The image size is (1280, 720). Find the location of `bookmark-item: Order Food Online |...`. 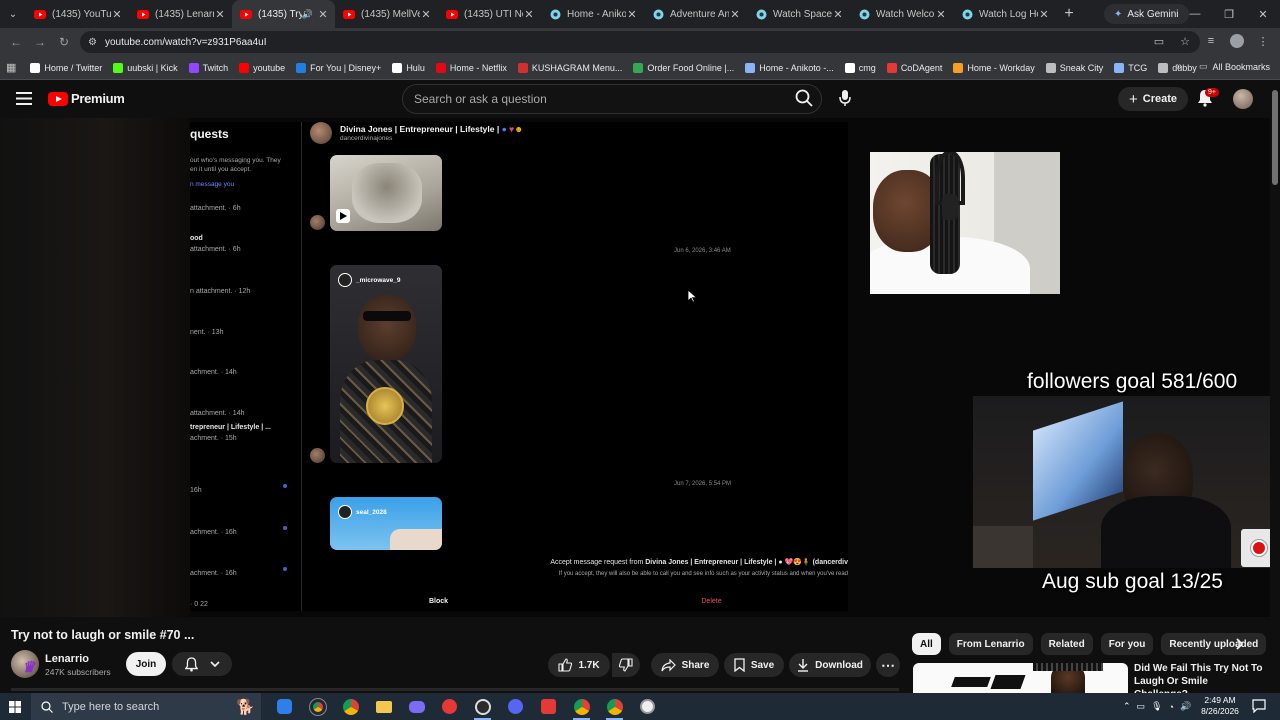

bookmark-item: Order Food Online |... is located at coordinates (683, 67).